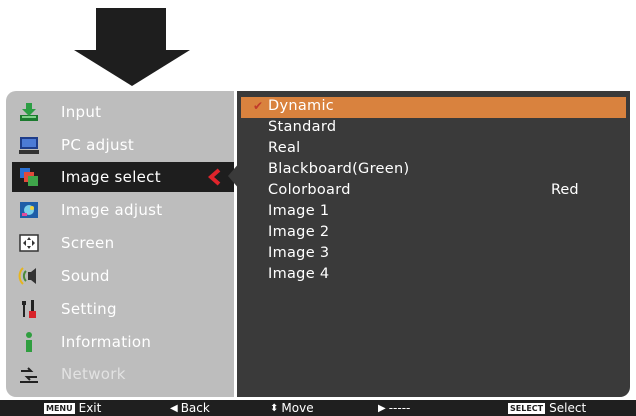 The height and width of the screenshot is (416, 636). Describe the element at coordinates (29, 375) in the screenshot. I see `network-icon` at that location.